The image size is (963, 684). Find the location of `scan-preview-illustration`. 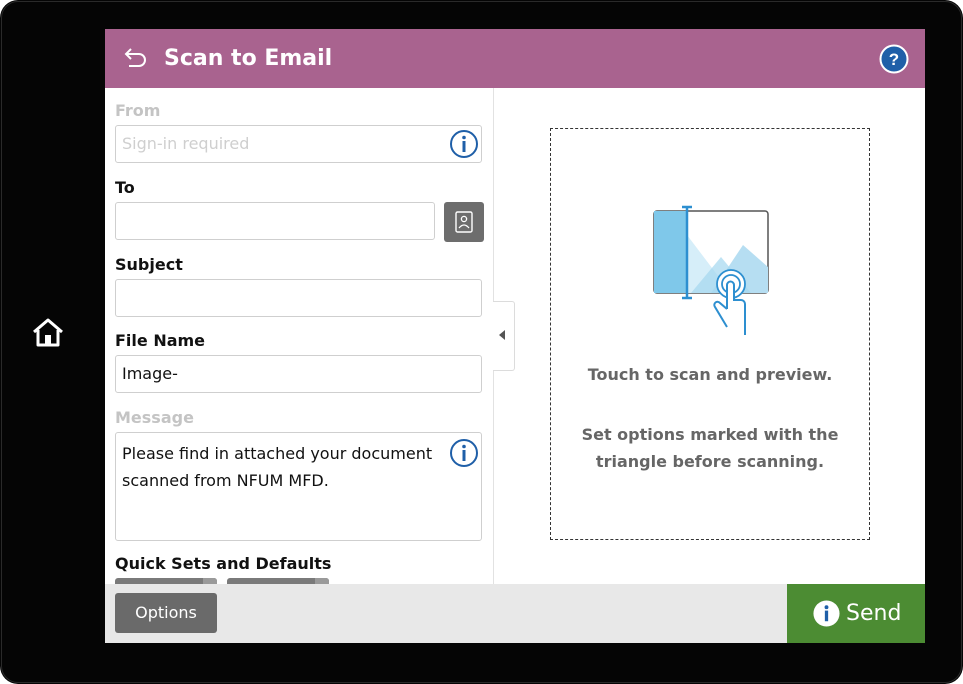

scan-preview-illustration is located at coordinates (711, 270).